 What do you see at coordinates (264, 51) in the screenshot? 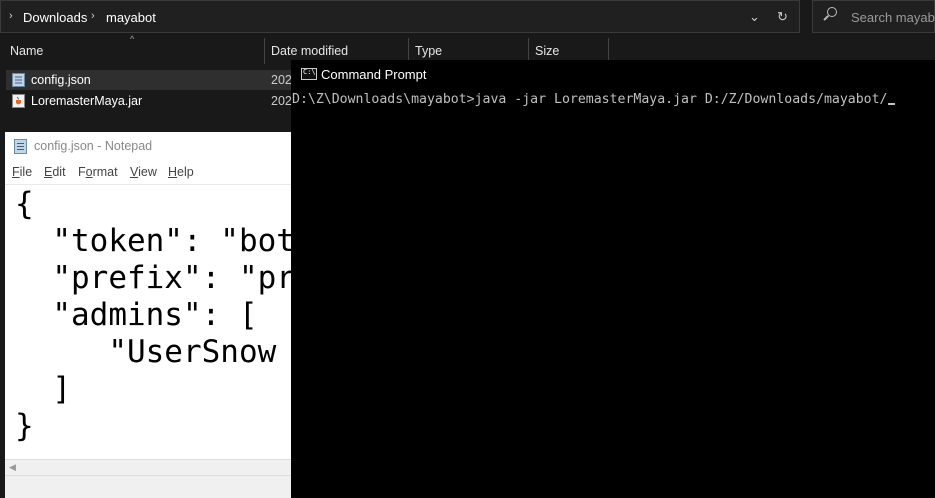
I see `column-divider` at bounding box center [264, 51].